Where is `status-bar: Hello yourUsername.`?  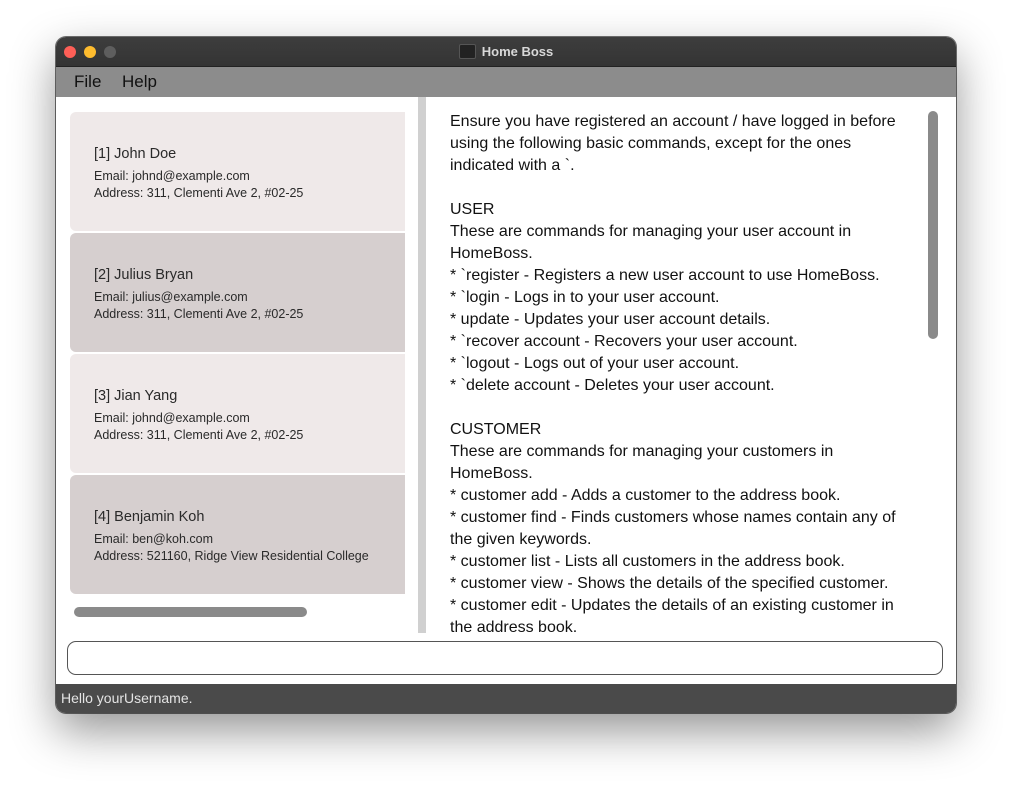 status-bar: Hello yourUsername. is located at coordinates (506, 698).